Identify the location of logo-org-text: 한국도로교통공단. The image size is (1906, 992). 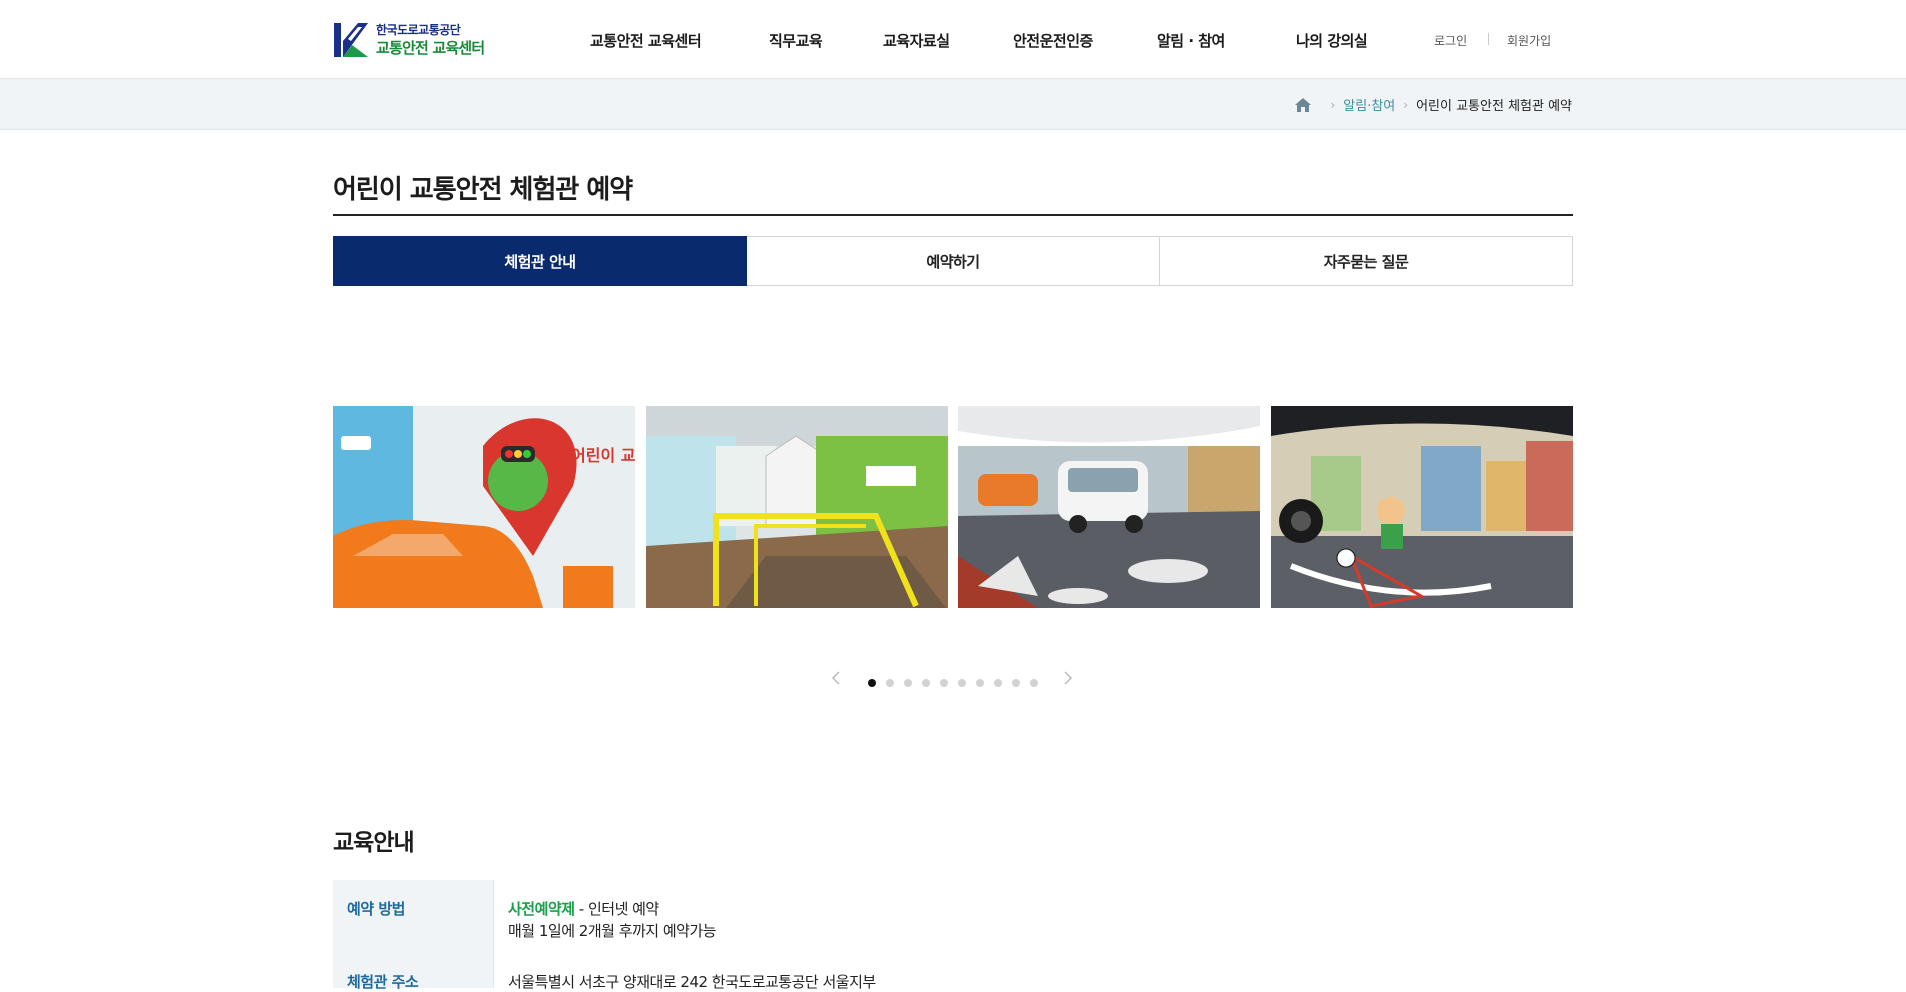
(418, 29).